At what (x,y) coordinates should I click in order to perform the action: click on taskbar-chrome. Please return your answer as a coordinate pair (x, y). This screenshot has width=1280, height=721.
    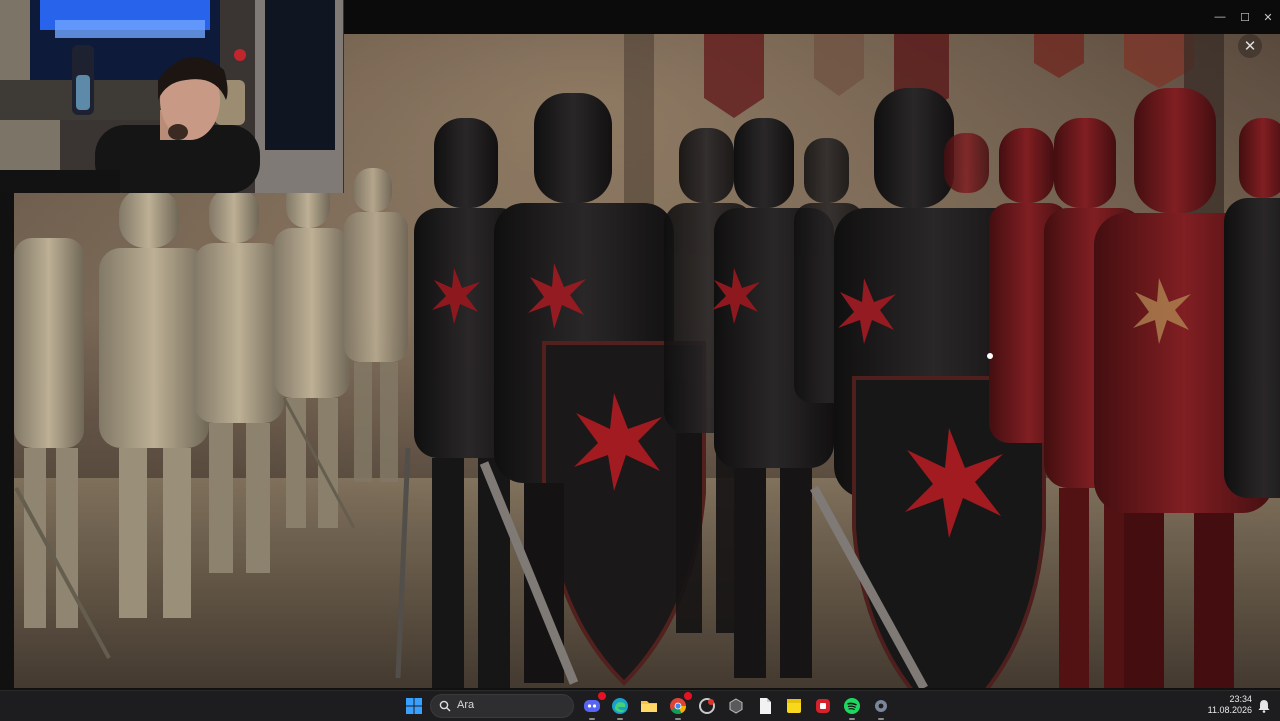
    Looking at the image, I should click on (679, 706).